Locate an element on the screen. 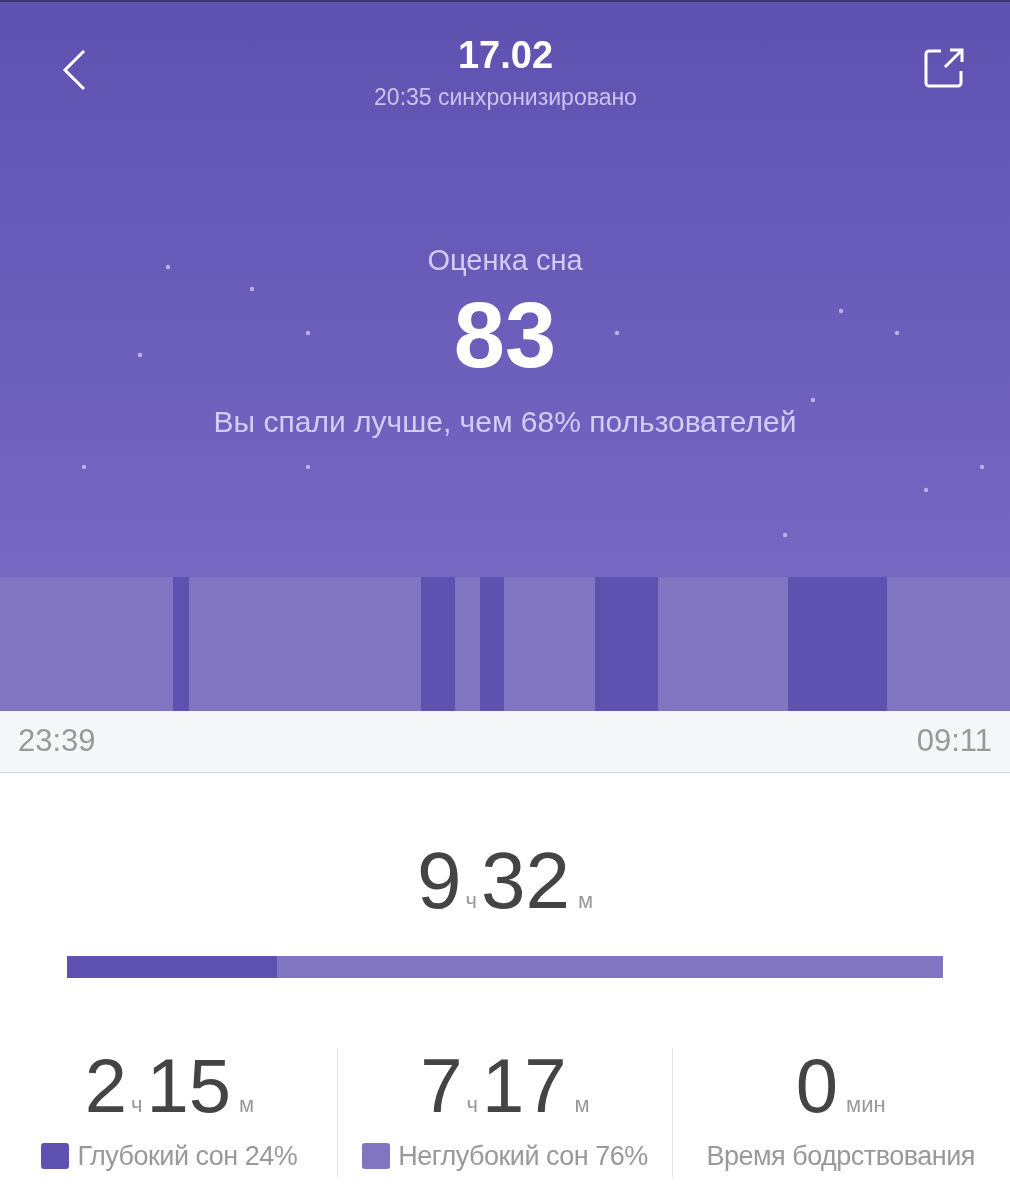 This screenshot has width=1010, height=1200. total-minutes: 32 is located at coordinates (525, 881).